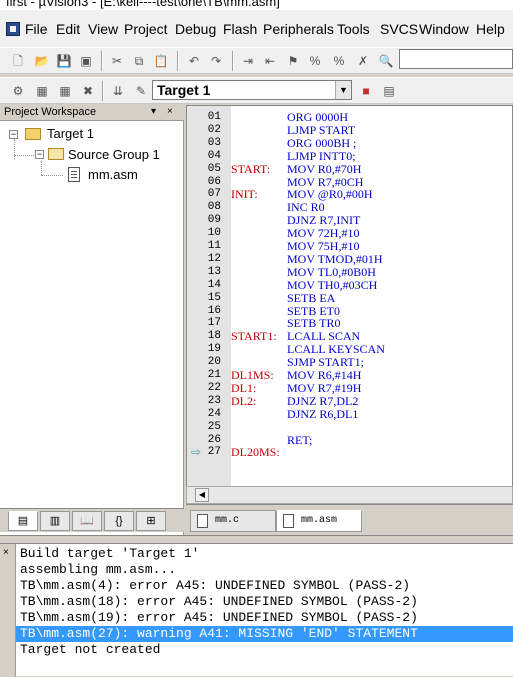  I want to click on menu-help: Help, so click(490, 29).